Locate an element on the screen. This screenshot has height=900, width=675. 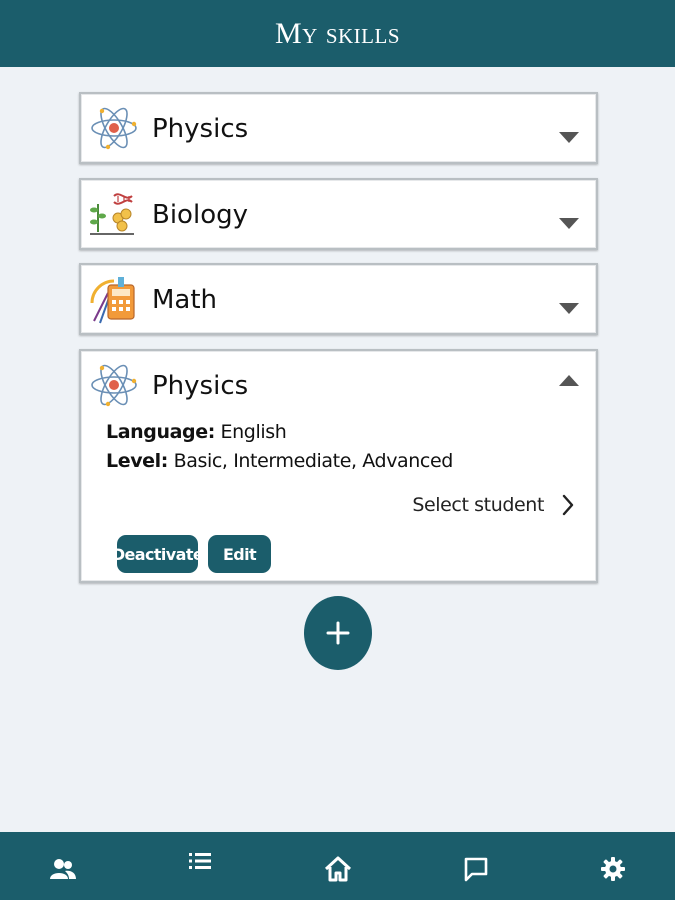
skill-card-physics: Physics is located at coordinates (338, 128).